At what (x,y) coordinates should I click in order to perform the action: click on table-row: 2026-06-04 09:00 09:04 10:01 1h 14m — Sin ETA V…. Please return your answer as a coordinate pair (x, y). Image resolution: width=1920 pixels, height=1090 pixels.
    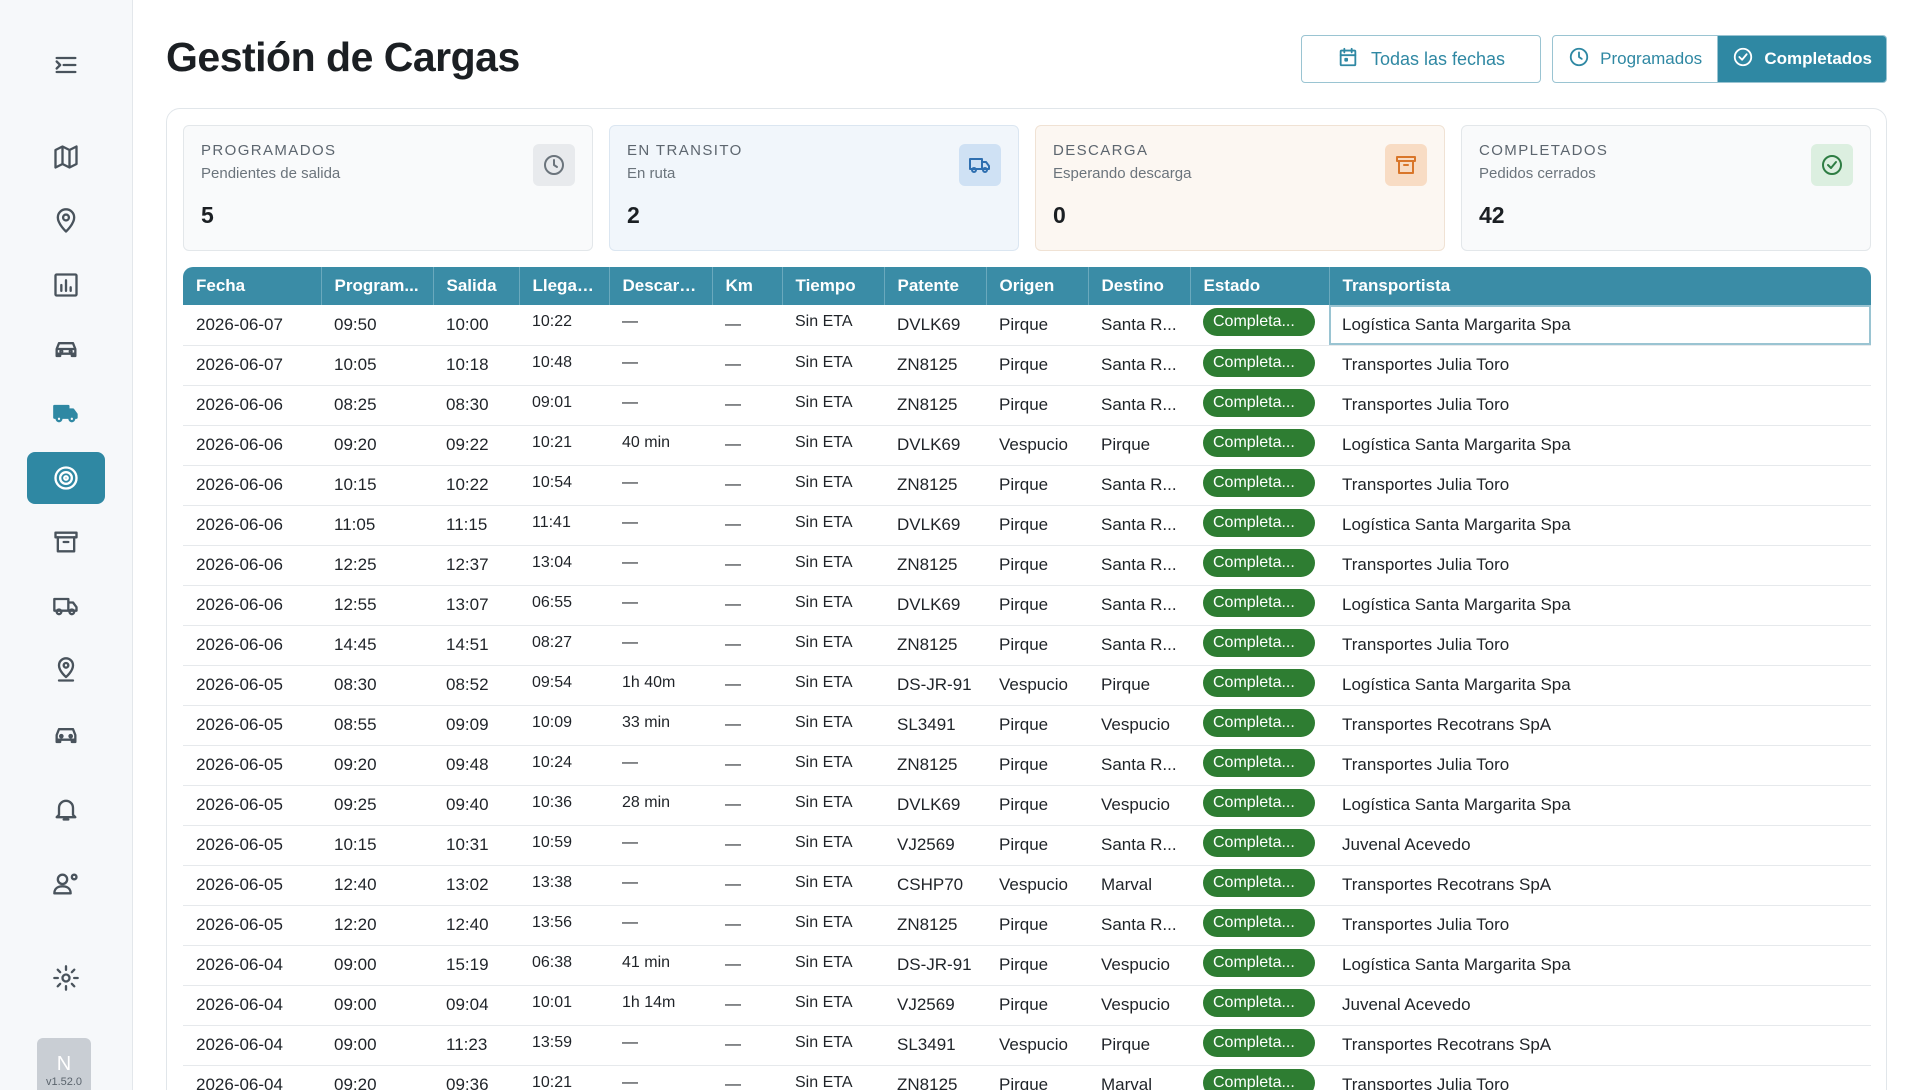
    Looking at the image, I should click on (1027, 1005).